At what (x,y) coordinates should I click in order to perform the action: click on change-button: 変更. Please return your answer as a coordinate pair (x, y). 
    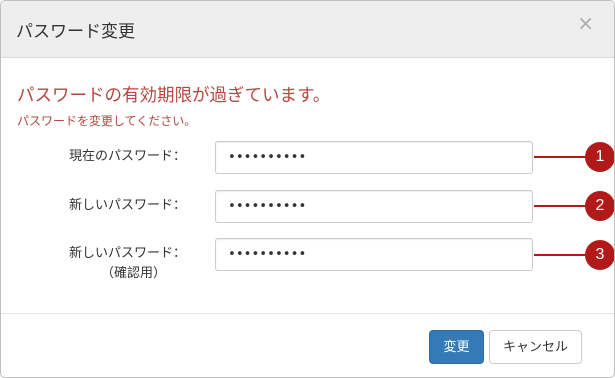
    Looking at the image, I should click on (456, 347).